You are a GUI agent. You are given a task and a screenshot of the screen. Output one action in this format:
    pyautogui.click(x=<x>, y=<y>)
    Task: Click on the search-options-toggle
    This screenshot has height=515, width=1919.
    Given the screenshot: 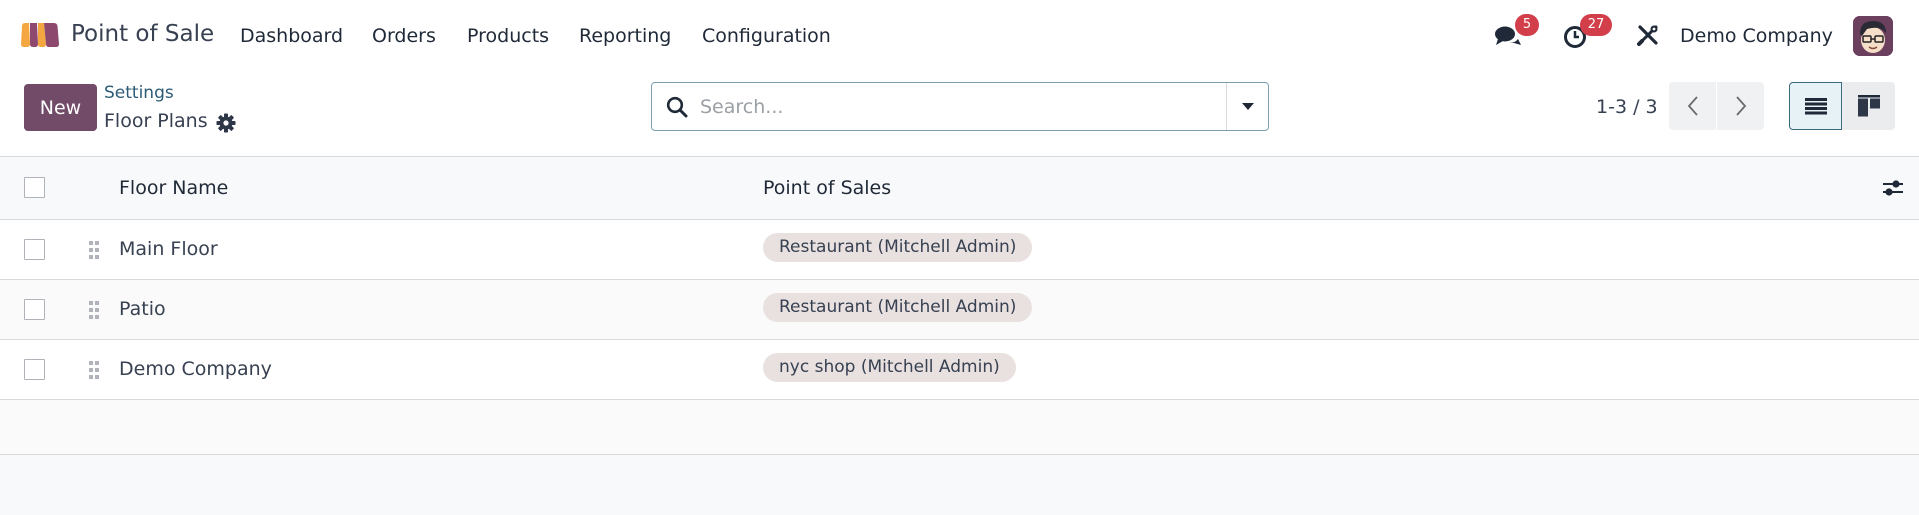 What is the action you would take?
    pyautogui.click(x=1248, y=106)
    